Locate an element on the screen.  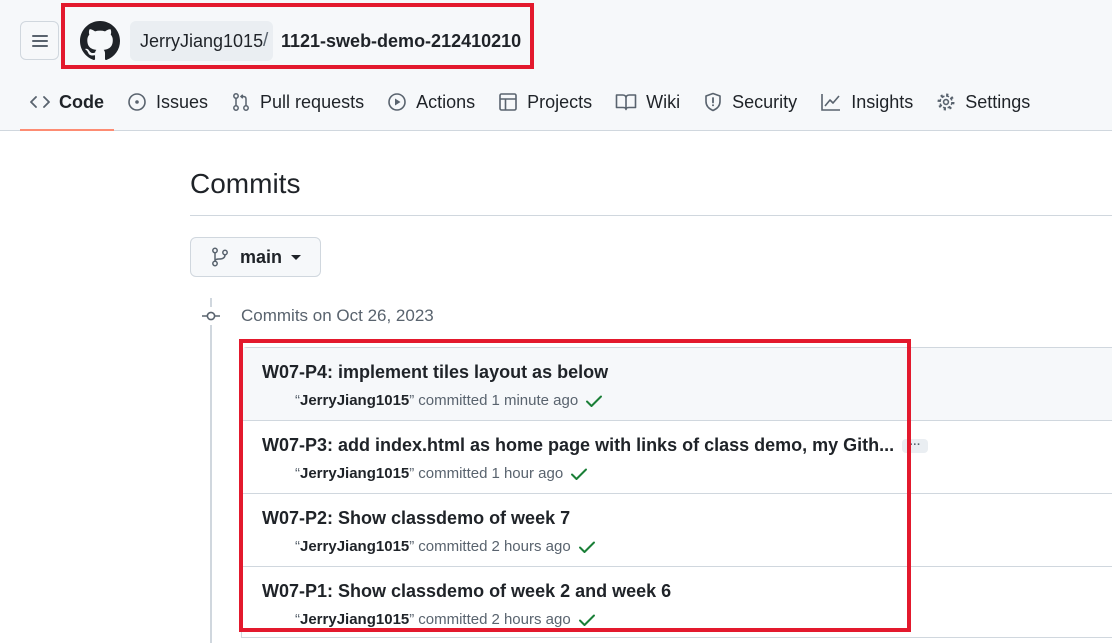
title-divider is located at coordinates (651, 215).